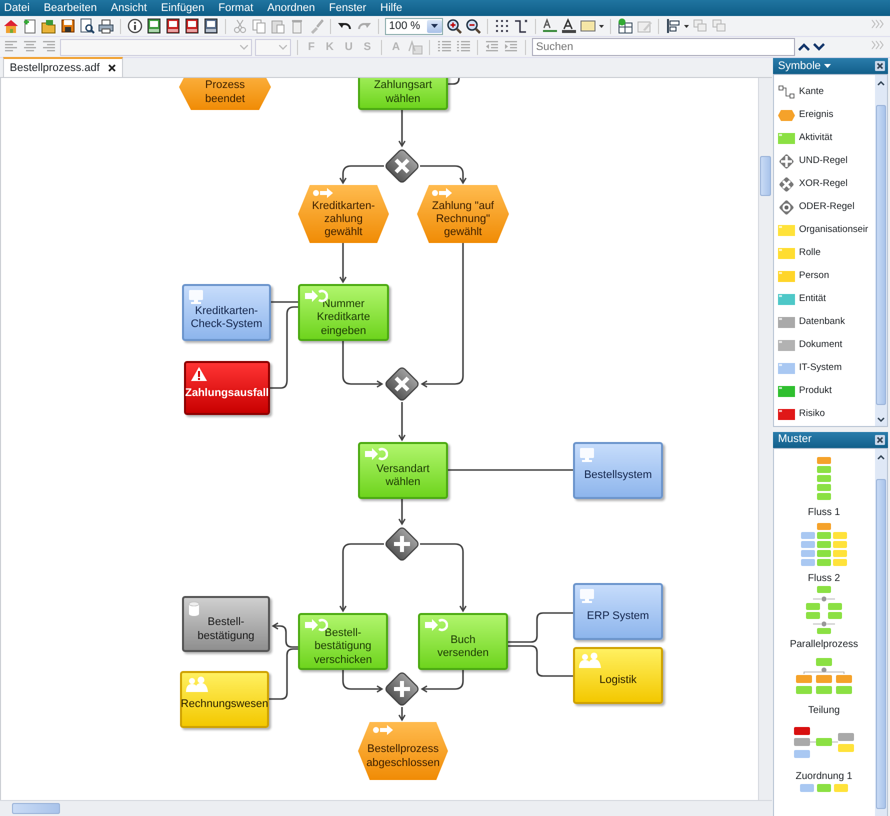  I want to click on function-icon, so click(436, 625).